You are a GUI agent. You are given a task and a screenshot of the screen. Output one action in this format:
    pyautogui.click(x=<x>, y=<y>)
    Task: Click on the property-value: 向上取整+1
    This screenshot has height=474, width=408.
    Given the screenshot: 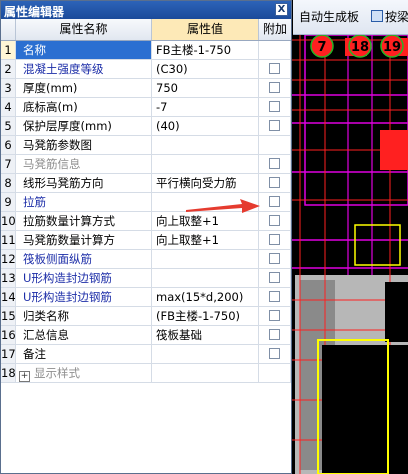 What is the action you would take?
    pyautogui.click(x=205, y=240)
    